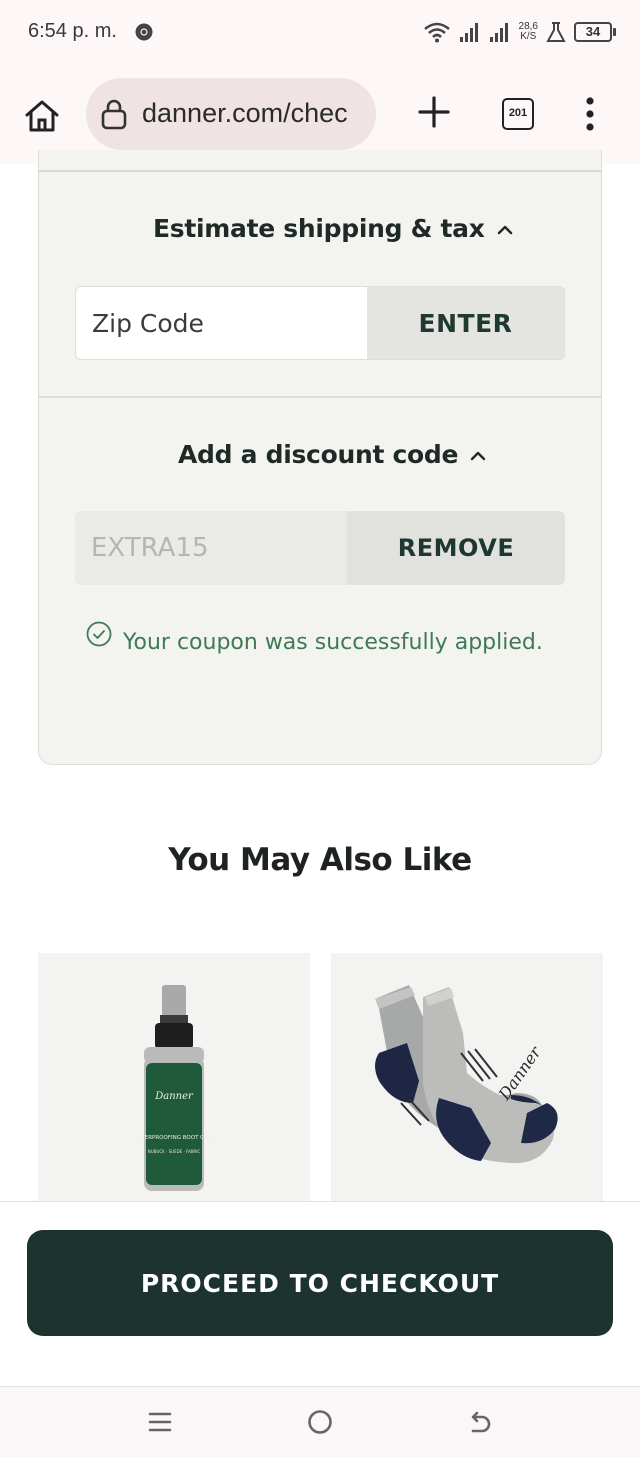 The height and width of the screenshot is (1457, 640). I want to click on system-nav-bar, so click(320, 1421).